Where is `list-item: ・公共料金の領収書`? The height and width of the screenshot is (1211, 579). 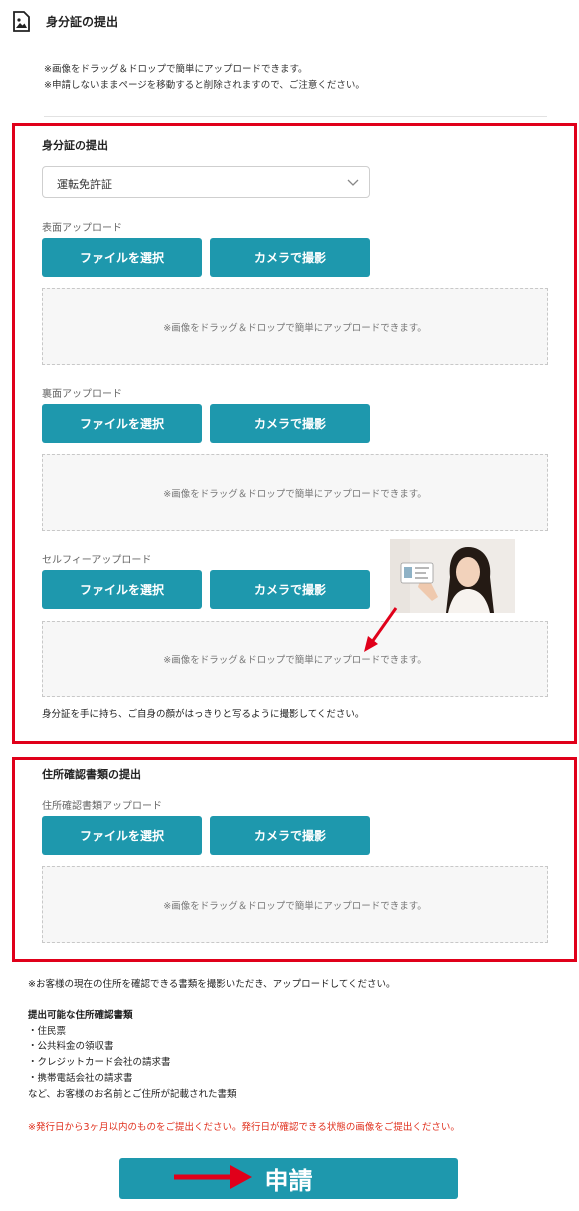 list-item: ・公共料金の領収書 is located at coordinates (71, 1046).